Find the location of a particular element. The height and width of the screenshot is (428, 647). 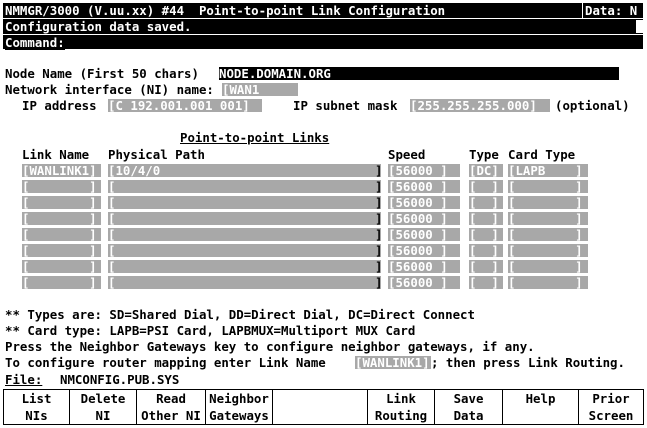

prior-screen-button: Prior Screen is located at coordinates (611, 407).